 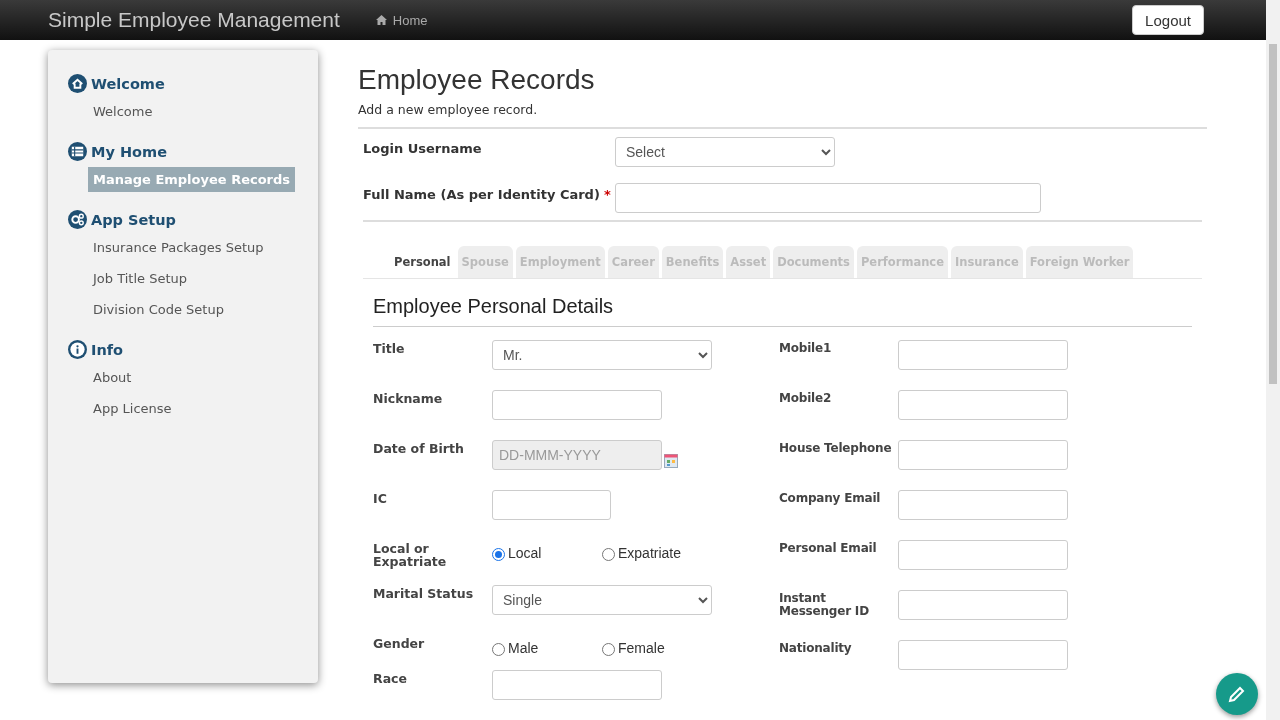 What do you see at coordinates (178, 247) in the screenshot?
I see `sidebar-link: Insurance Packages Setup` at bounding box center [178, 247].